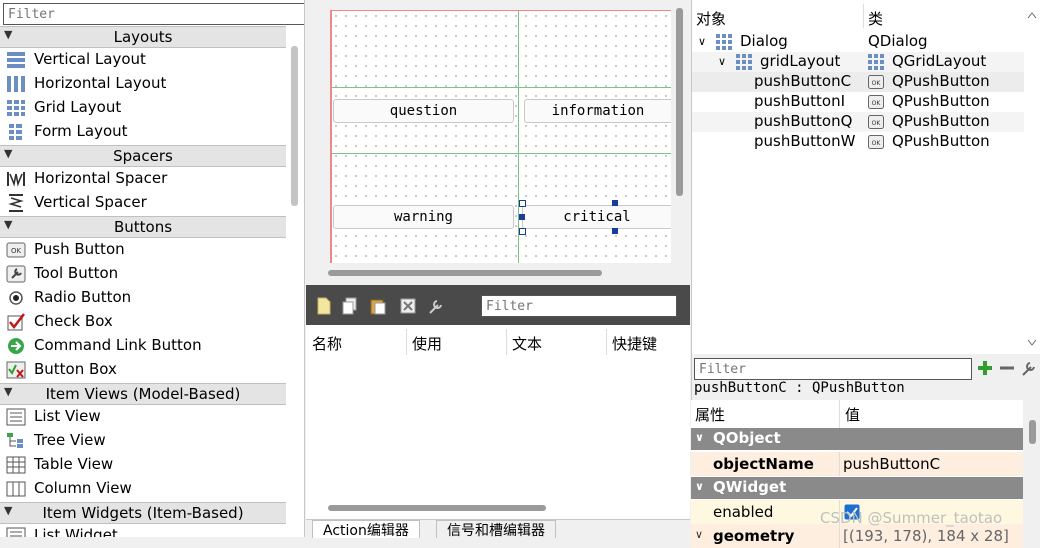 The height and width of the screenshot is (548, 1040). I want to click on property-row-objectname: objectName pushButtonC, so click(857, 464).